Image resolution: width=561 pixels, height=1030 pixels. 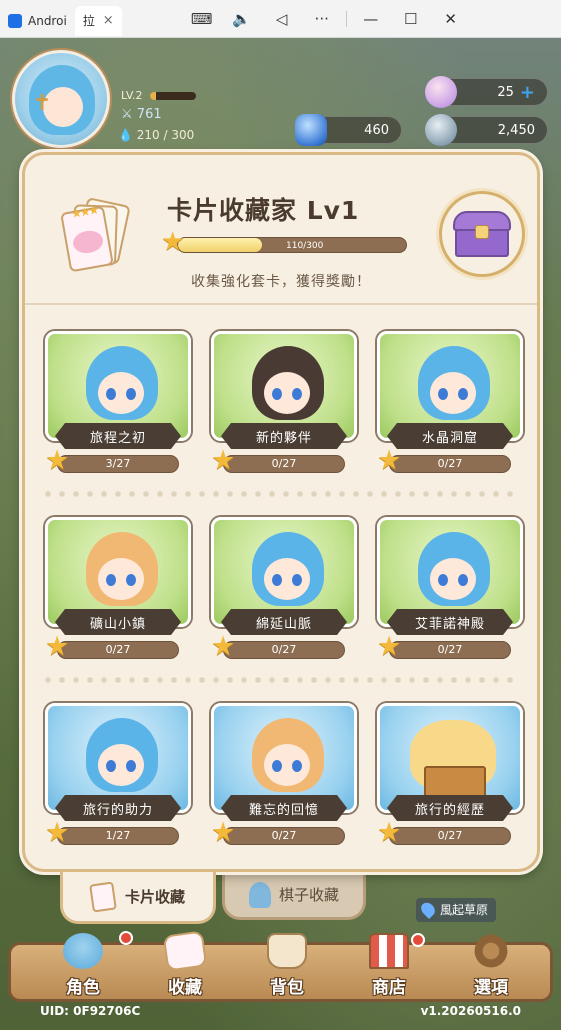 I want to click on minimize-icon: —, so click(x=371, y=19).